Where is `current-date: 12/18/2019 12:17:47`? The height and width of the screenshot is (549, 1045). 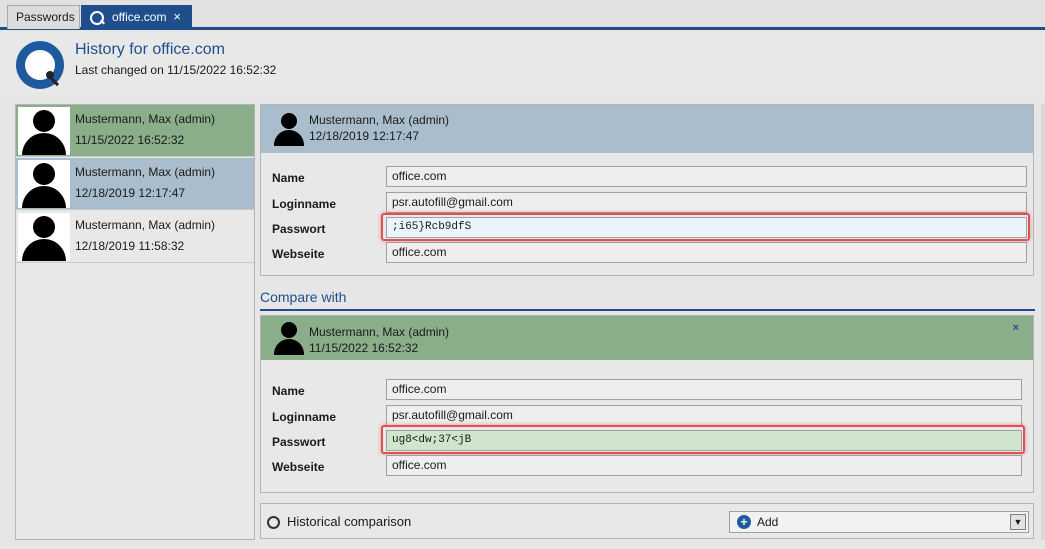 current-date: 12/18/2019 12:17:47 is located at coordinates (364, 136).